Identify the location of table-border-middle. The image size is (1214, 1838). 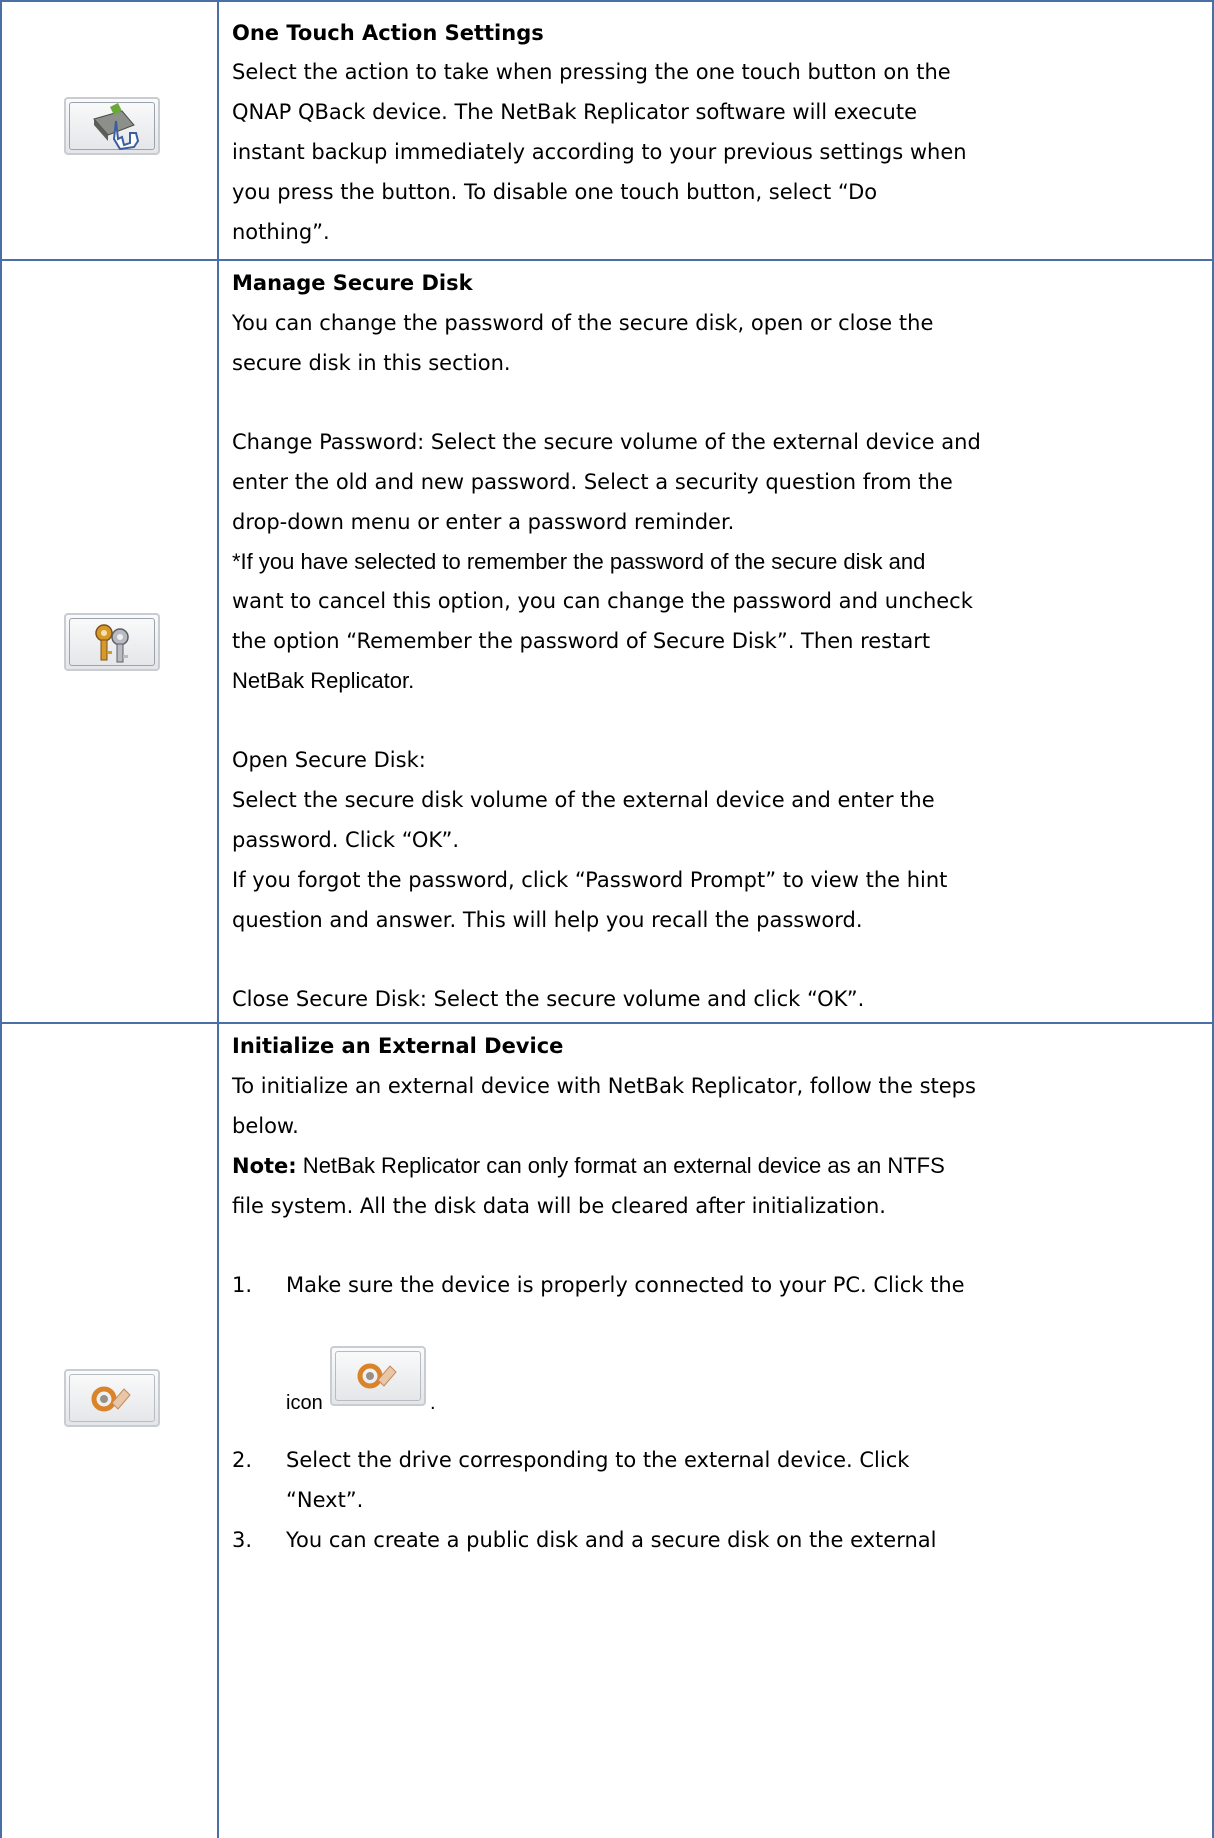
(218, 919).